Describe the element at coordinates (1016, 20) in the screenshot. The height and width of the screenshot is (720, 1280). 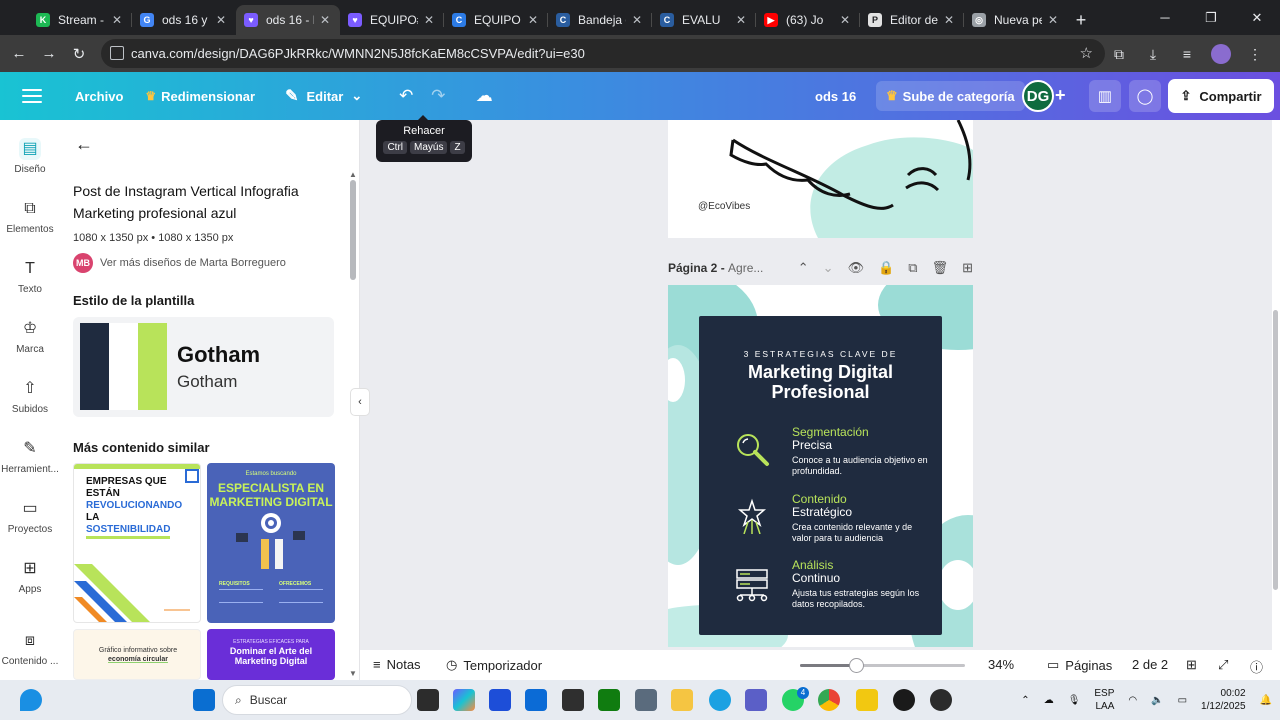
I see `browser-tab: ◎ Nueva pe ✕` at that location.